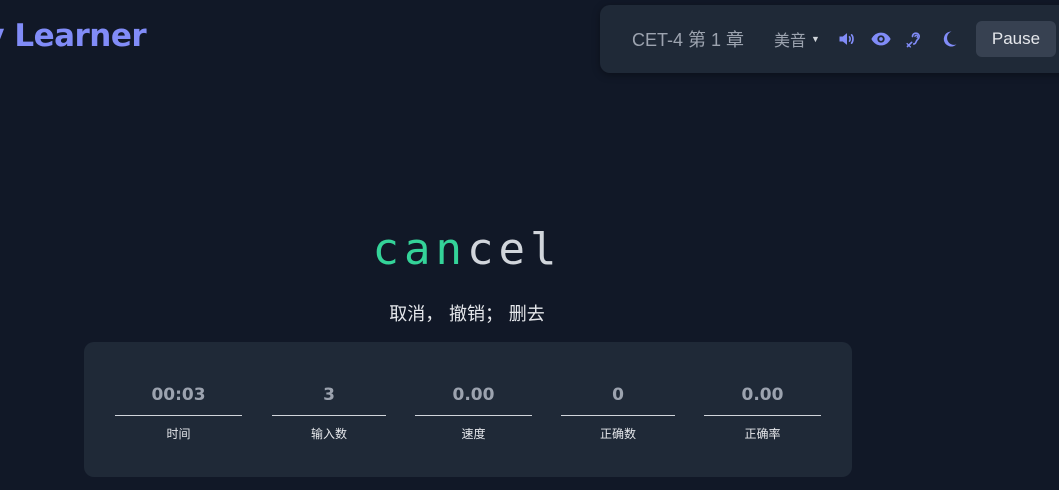  What do you see at coordinates (514, 249) in the screenshot?
I see `word-untyped-letters: cel` at bounding box center [514, 249].